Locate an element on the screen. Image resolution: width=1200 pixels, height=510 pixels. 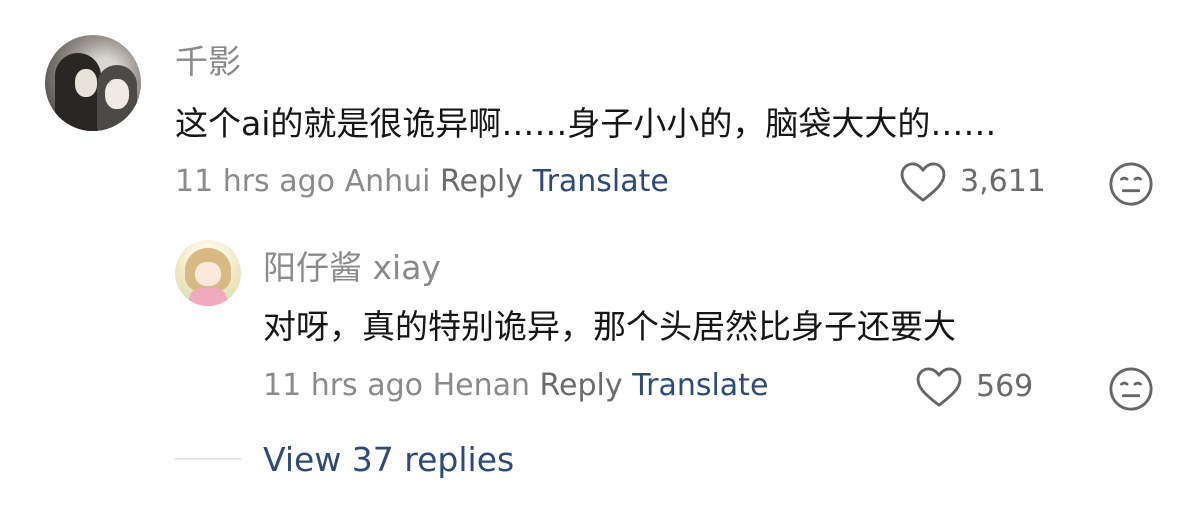
reply-text: 对呀，真的特别诡异，那个头居然比身子还要大 is located at coordinates (609, 326).